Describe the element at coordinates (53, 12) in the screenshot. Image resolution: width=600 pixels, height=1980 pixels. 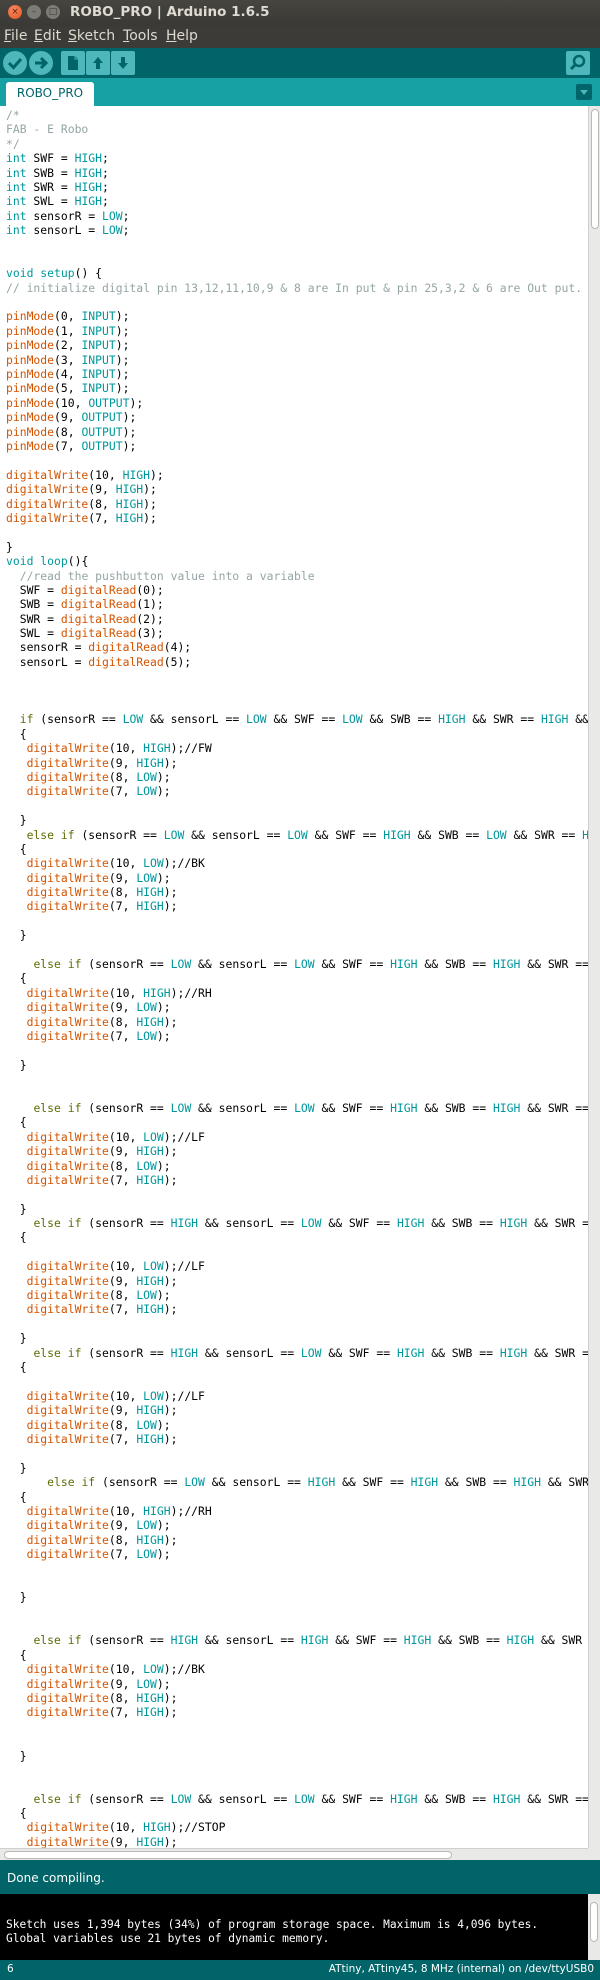
I see `maximize-window-button: □` at that location.